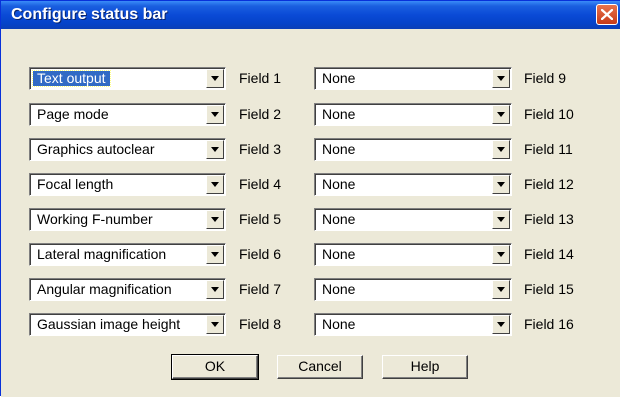  I want to click on field-13-select: None, so click(413, 219).